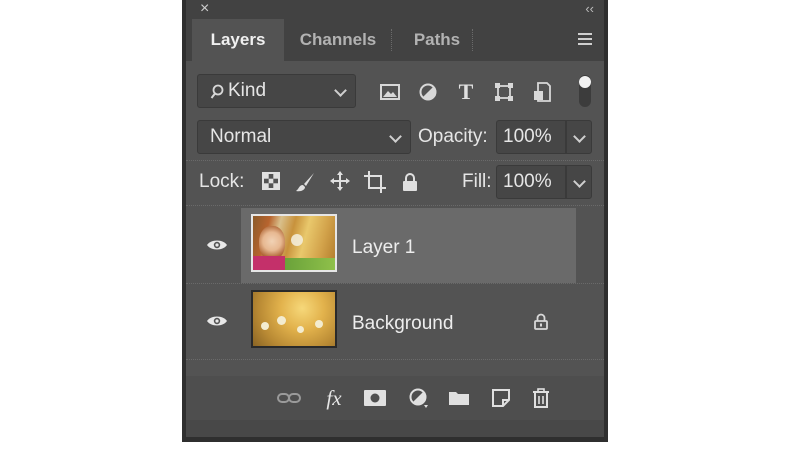 This screenshot has height=450, width=800. Describe the element at coordinates (585, 82) in the screenshot. I see `filter-toggle-knob` at that location.